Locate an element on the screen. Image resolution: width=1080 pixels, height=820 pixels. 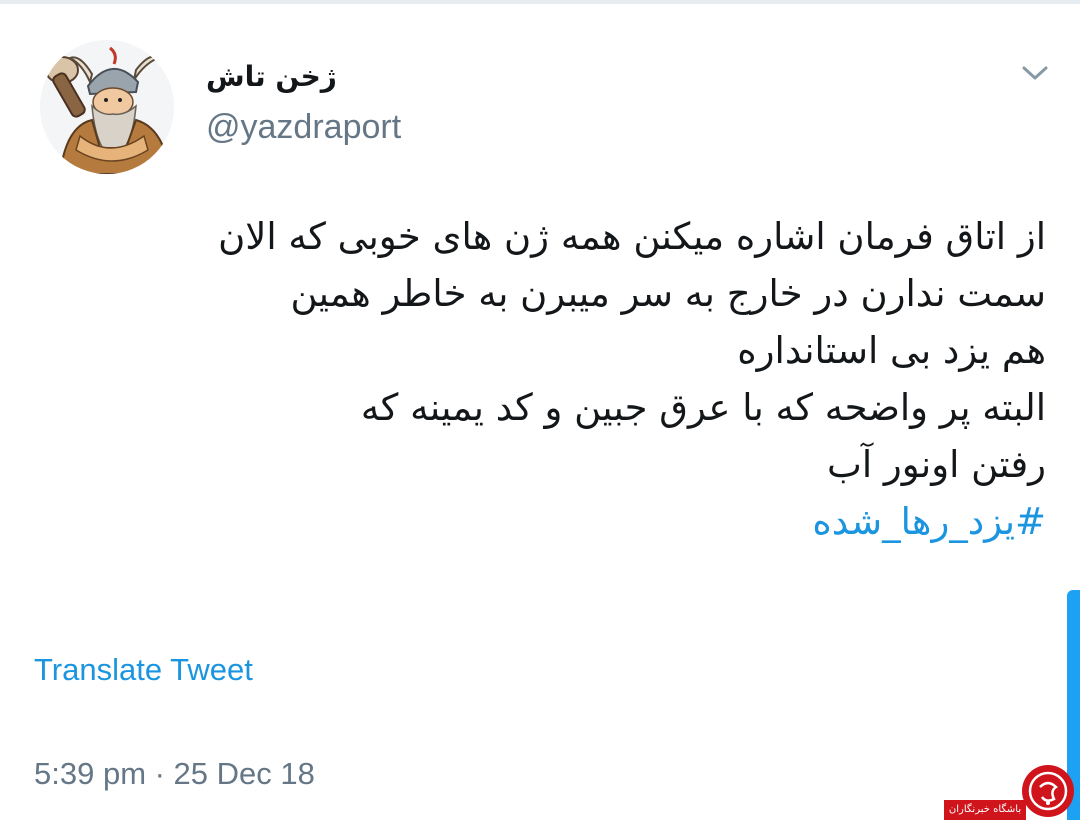
author-display-name: ژخن تاش is located at coordinates (271, 76).